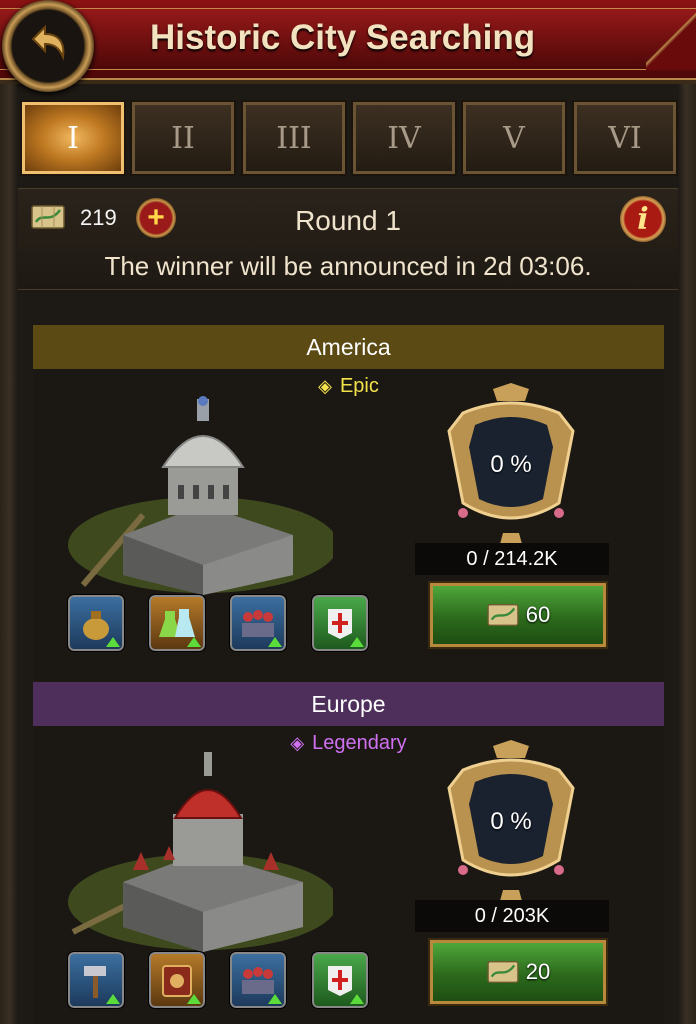 This screenshot has height=1024, width=696. I want to click on tab-label: I, so click(73, 138).